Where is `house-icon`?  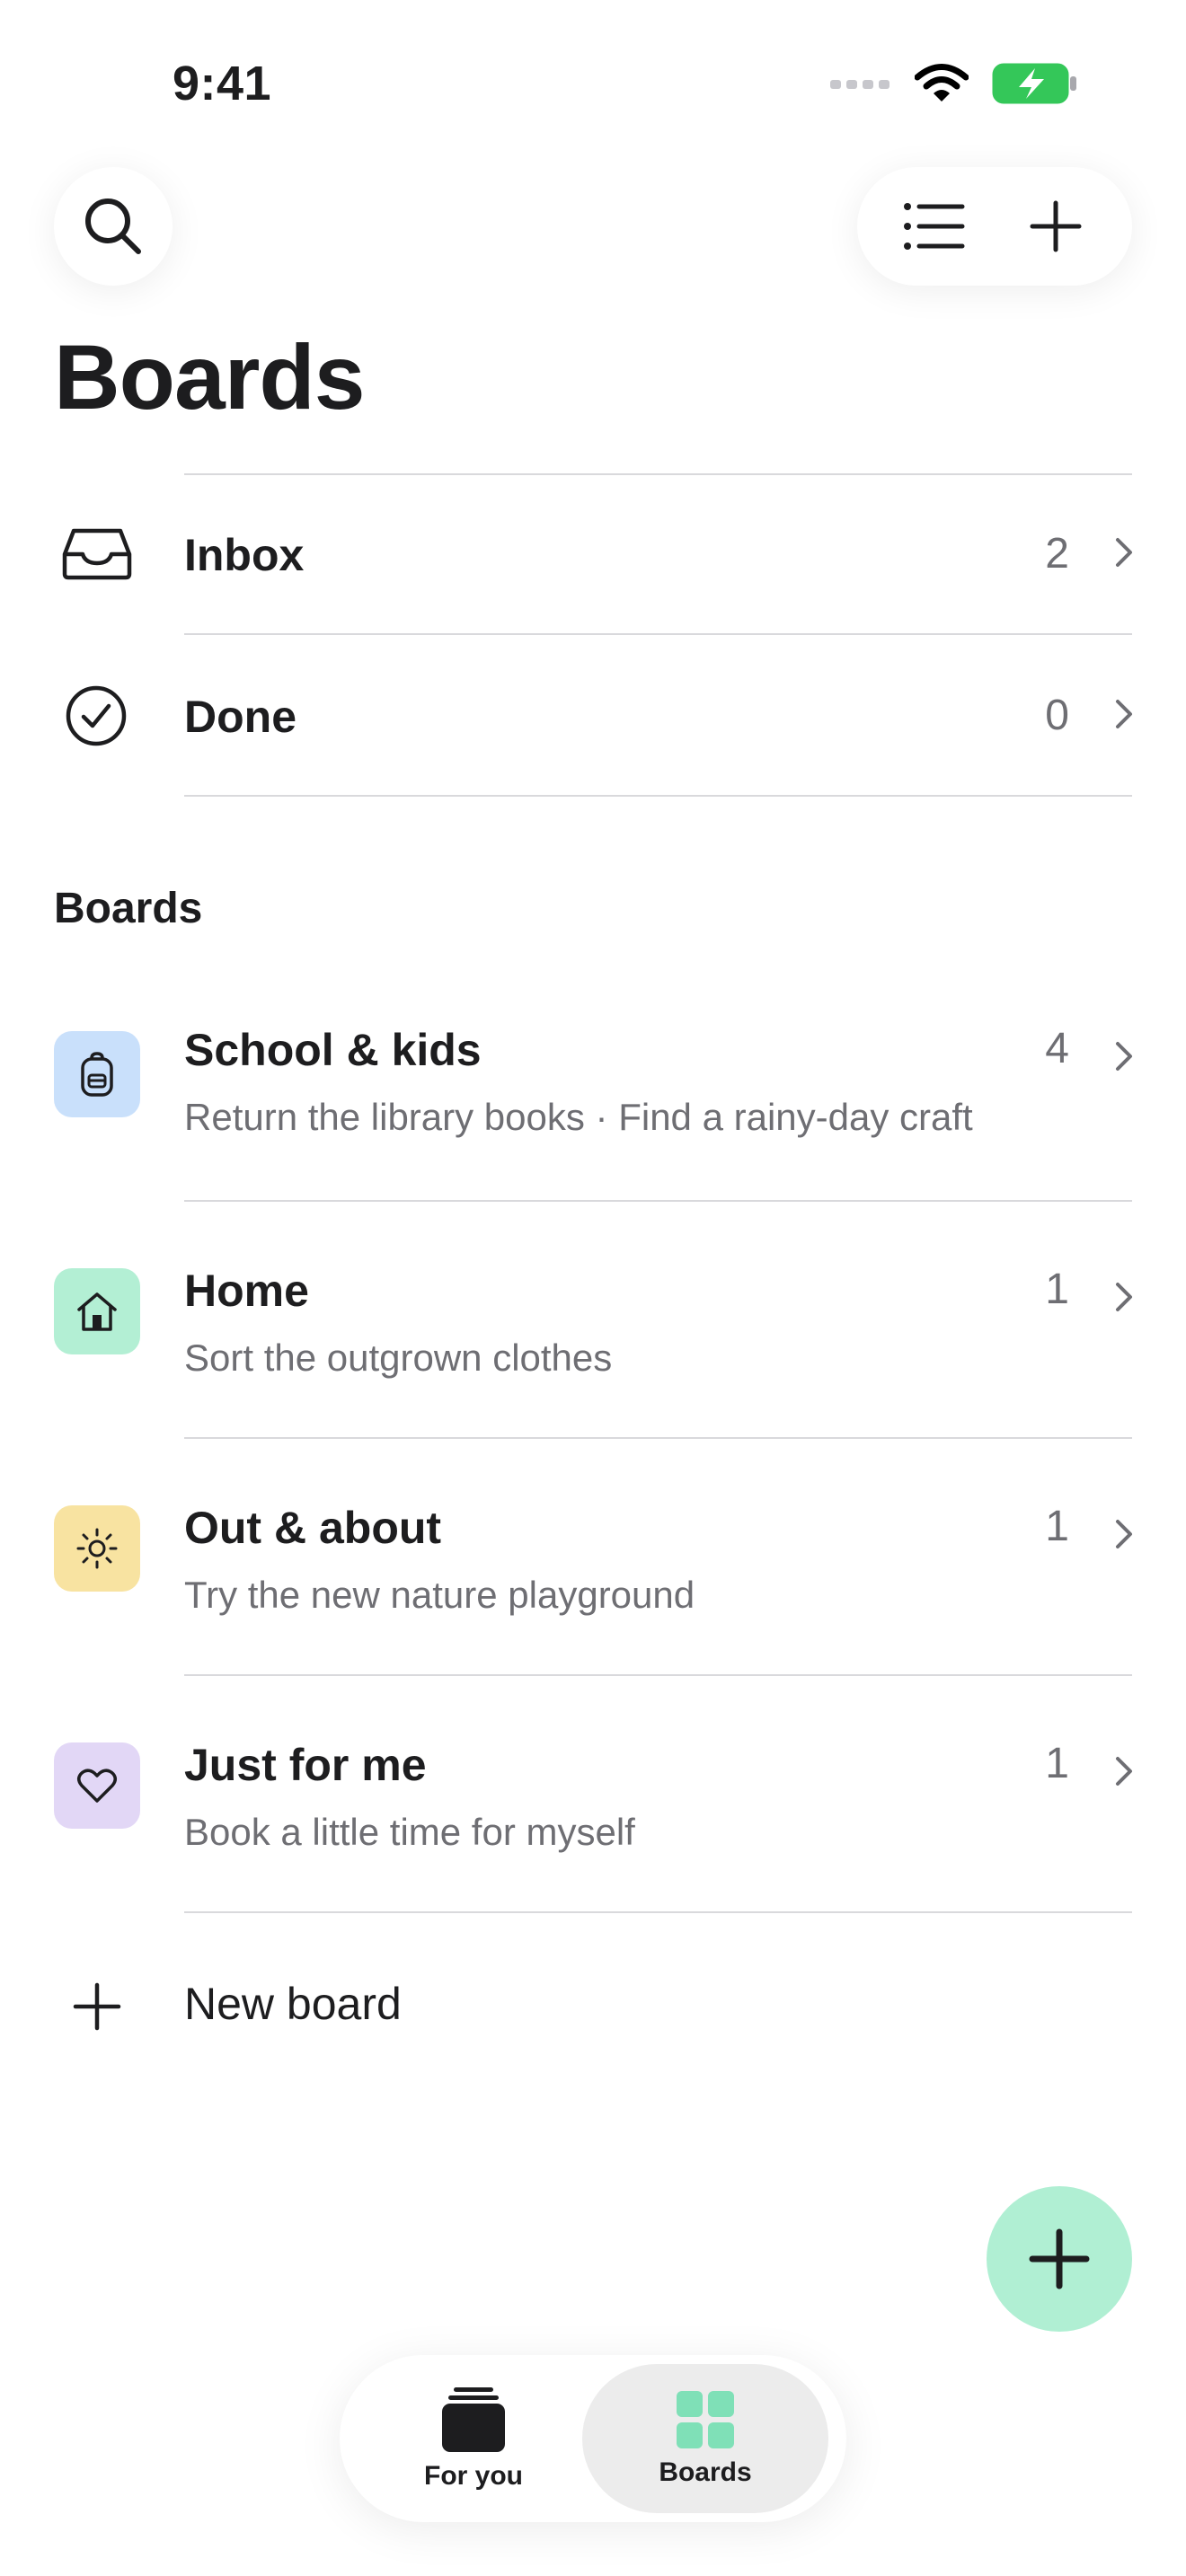
house-icon is located at coordinates (97, 1311).